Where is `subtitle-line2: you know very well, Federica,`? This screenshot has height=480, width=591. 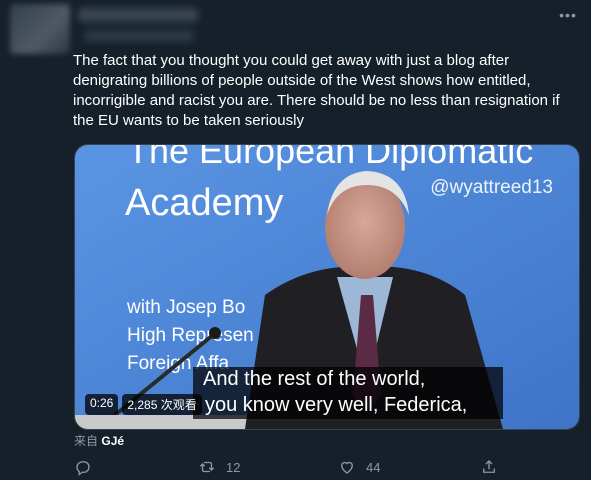
subtitle-line2: you know very well, Federica, is located at coordinates (336, 405).